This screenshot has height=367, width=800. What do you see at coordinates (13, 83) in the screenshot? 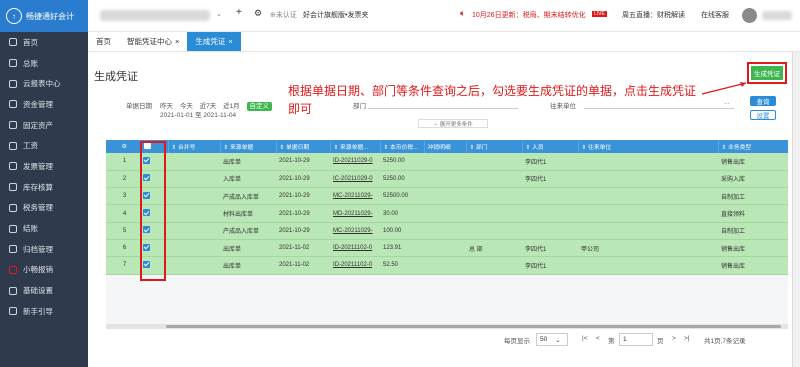
I see `report-icon` at bounding box center [13, 83].